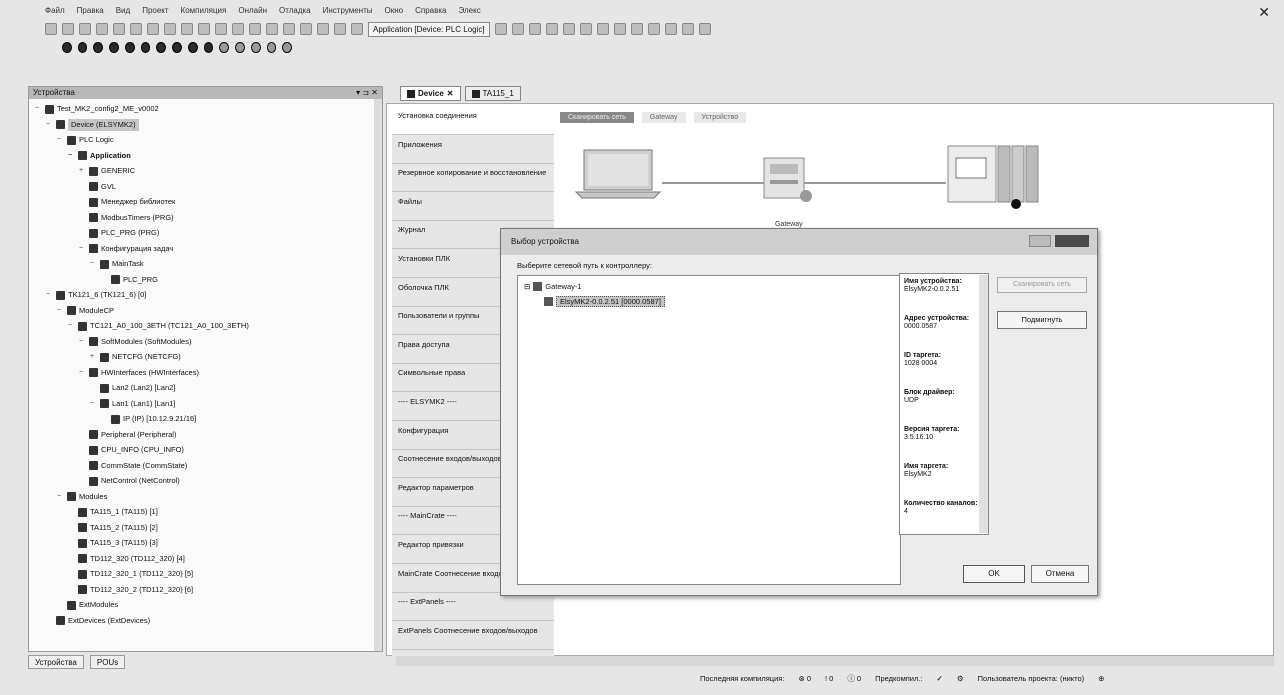  What do you see at coordinates (187, 29) in the screenshot?
I see `paste-icon` at bounding box center [187, 29].